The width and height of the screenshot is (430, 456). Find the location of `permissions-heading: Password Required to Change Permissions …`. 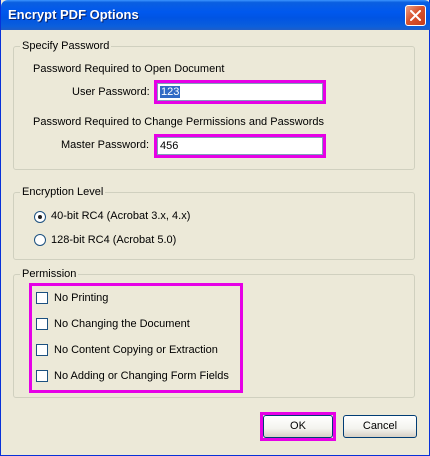

permissions-heading: Password Required to Change Permissions … is located at coordinates (179, 122).